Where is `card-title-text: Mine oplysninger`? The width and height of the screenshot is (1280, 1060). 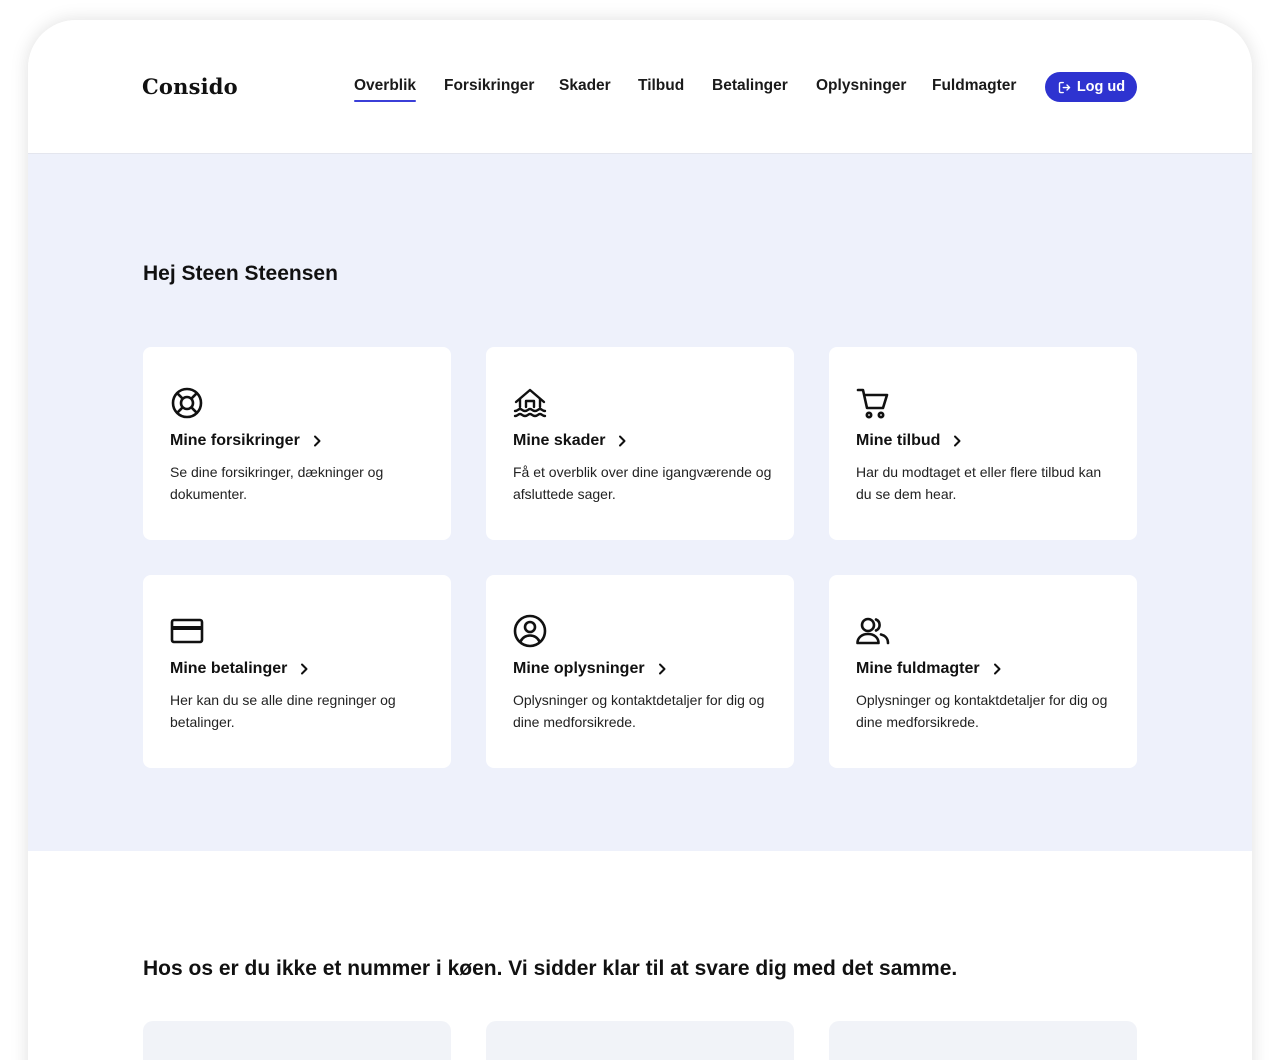
card-title-text: Mine oplysninger is located at coordinates (579, 668).